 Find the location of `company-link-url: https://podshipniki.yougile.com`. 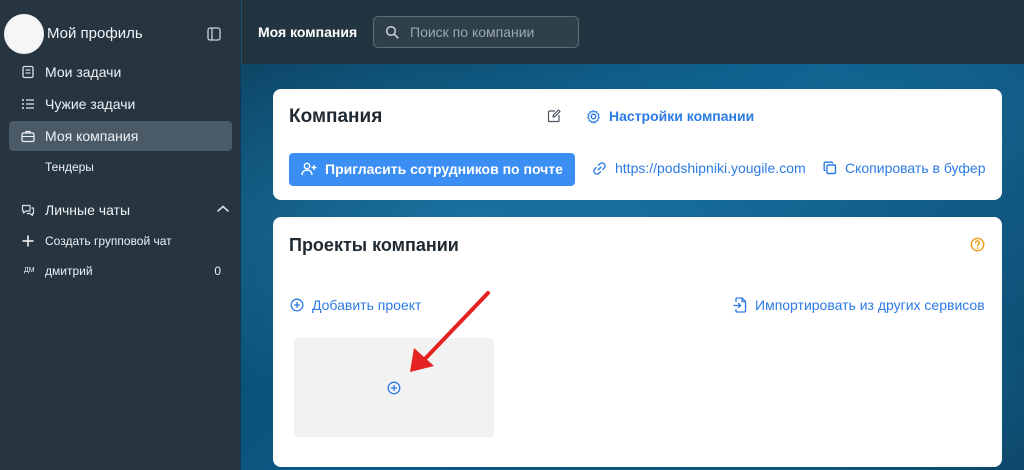

company-link-url: https://podshipniki.yougile.com is located at coordinates (710, 168).